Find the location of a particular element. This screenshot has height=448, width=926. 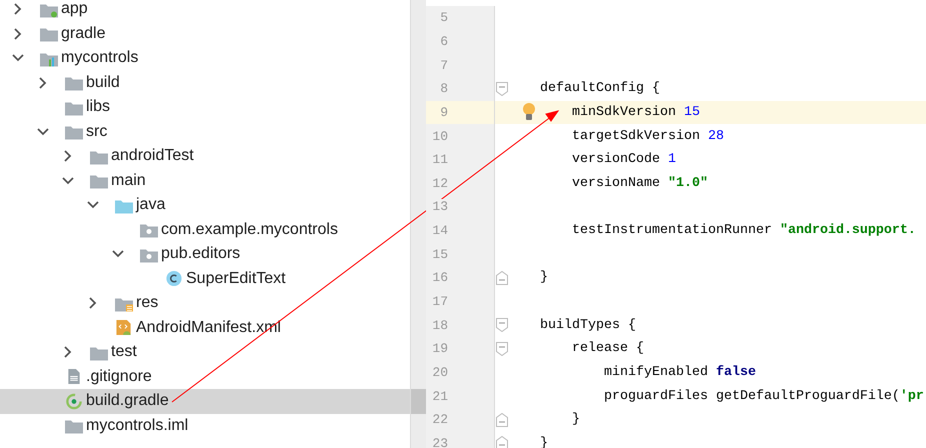

code-line: versionName "1.0" is located at coordinates (640, 183).